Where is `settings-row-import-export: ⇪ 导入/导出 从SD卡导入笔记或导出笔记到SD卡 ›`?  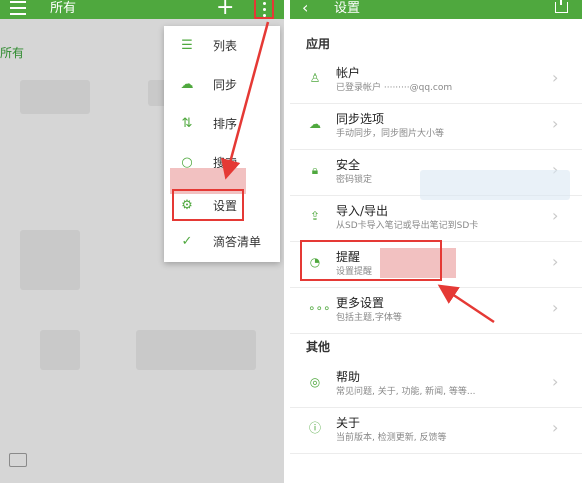 settings-row-import-export: ⇪ 导入/导出 从SD卡导入笔记或导出笔记到SD卡 › is located at coordinates (436, 219).